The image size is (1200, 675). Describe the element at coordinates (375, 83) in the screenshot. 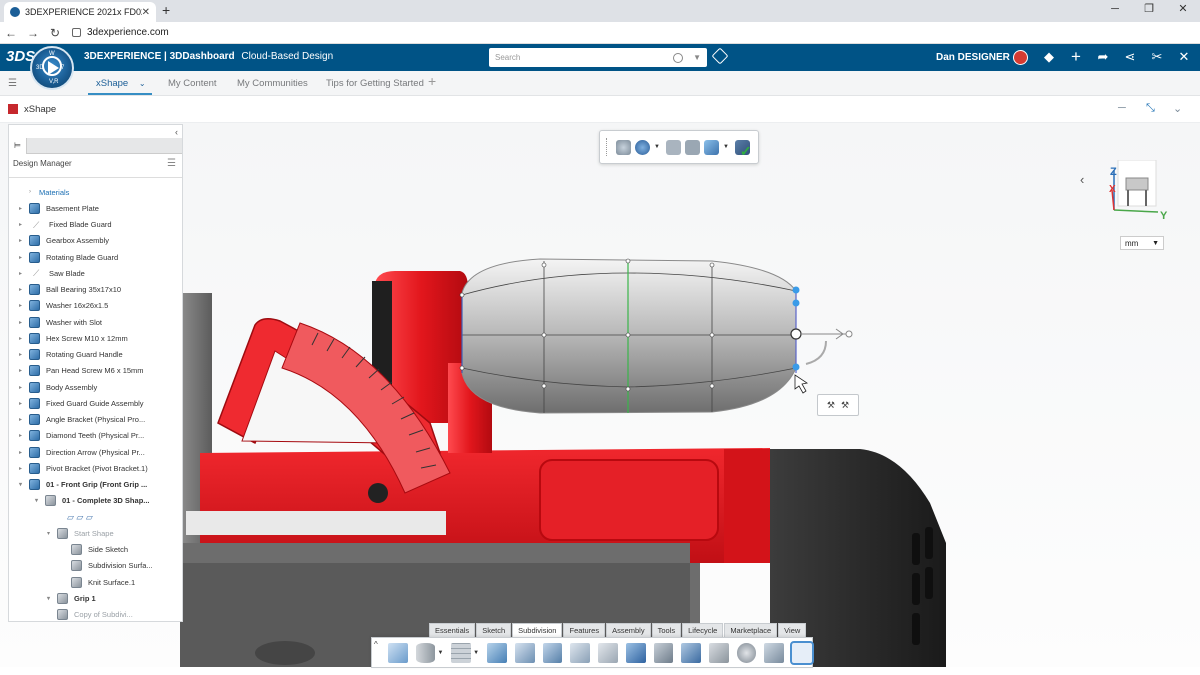

I see `tab-tips: Tips for Getting Started` at that location.